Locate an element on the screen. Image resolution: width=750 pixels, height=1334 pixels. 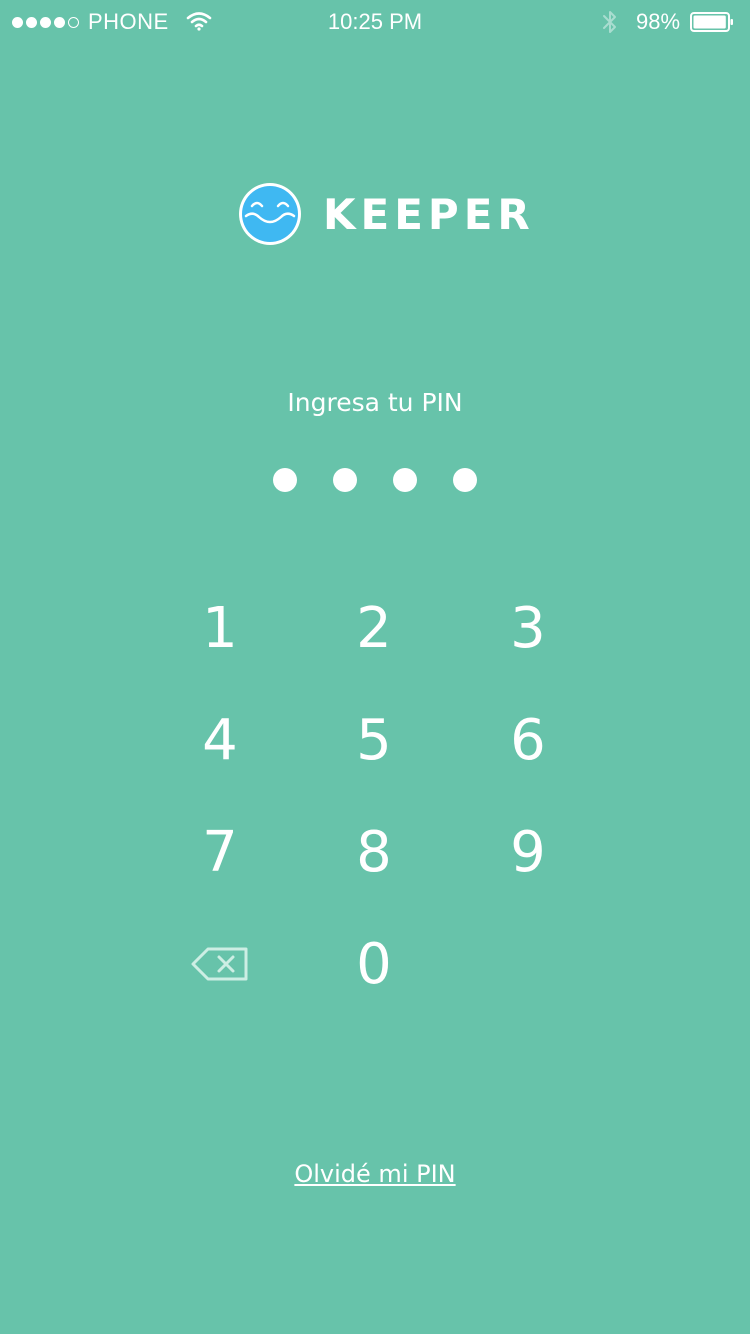
app-name: KEEPER is located at coordinates (429, 214).